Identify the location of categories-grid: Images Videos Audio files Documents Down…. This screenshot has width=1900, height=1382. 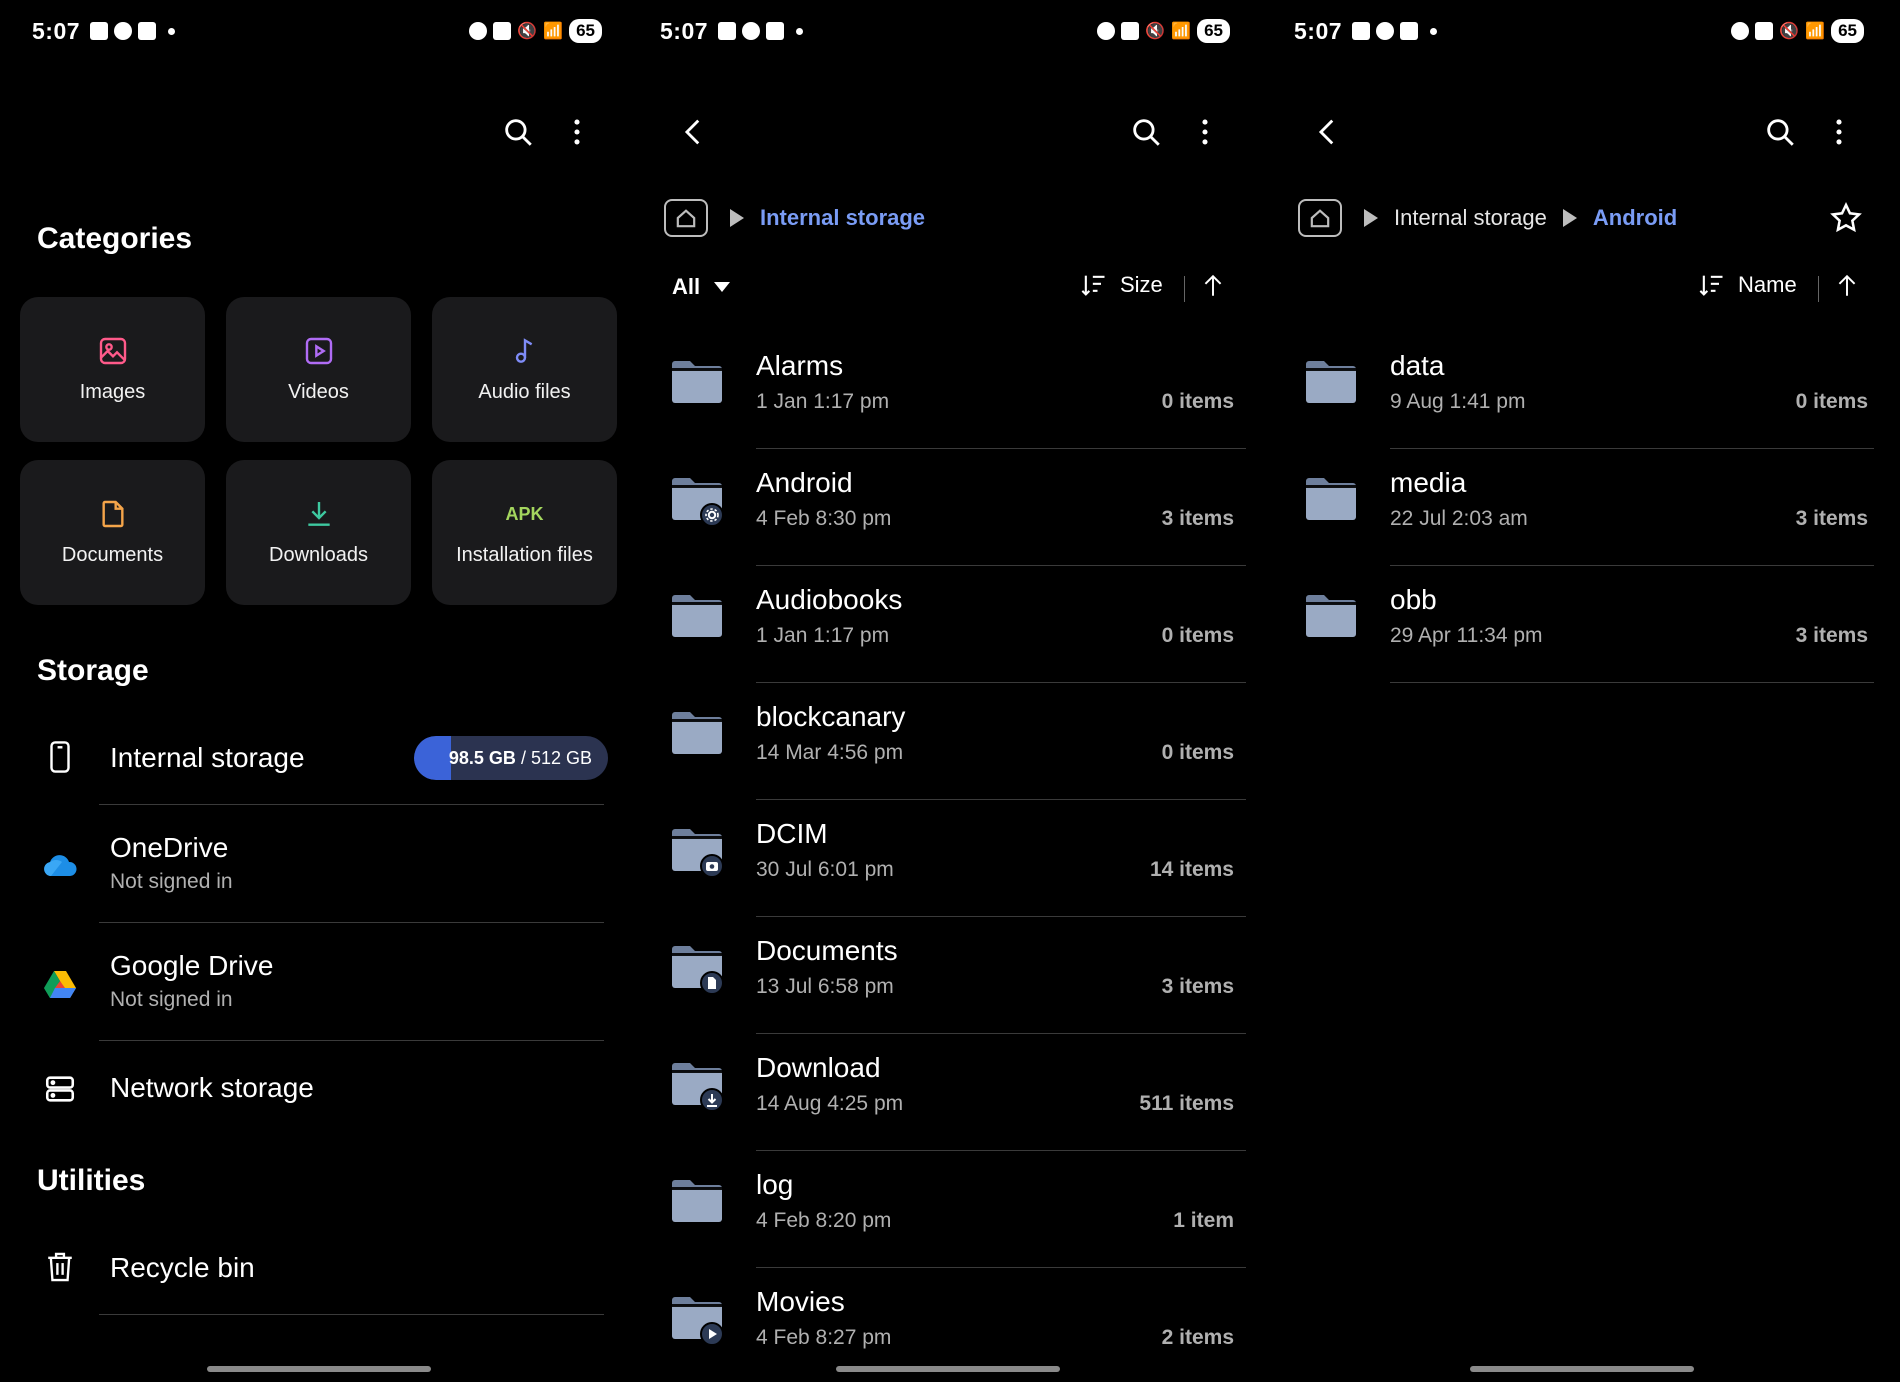
(319, 451).